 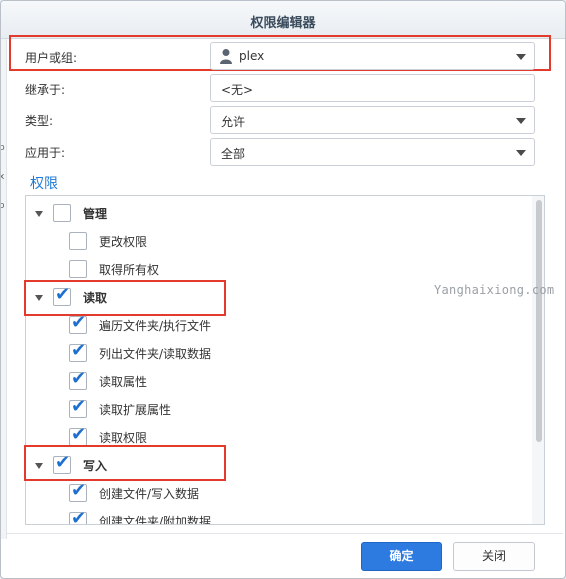 I want to click on permissions-title: 权限, so click(x=44, y=184).